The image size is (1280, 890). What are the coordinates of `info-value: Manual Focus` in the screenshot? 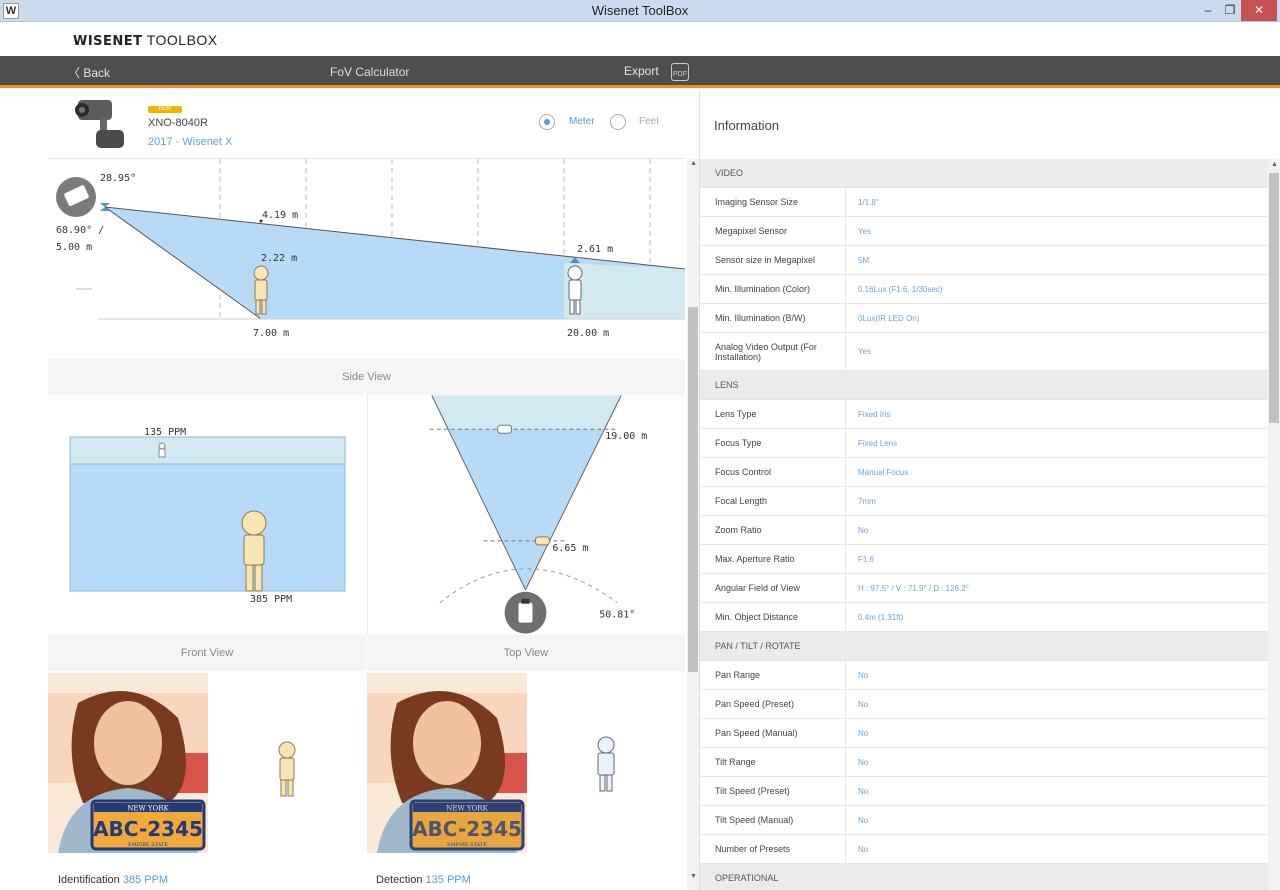 It's located at (876, 472).